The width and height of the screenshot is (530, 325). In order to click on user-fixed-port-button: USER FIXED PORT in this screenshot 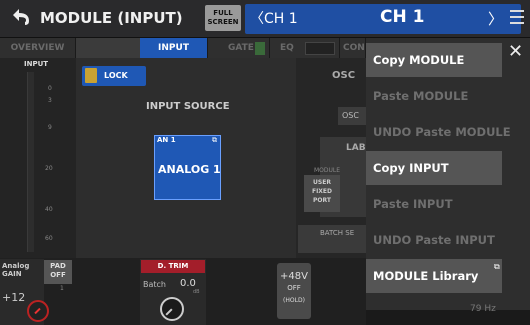, I will do `click(322, 193)`.